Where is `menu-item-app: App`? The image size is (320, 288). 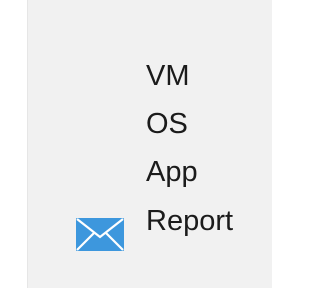
menu-item-app: App is located at coordinates (189, 177).